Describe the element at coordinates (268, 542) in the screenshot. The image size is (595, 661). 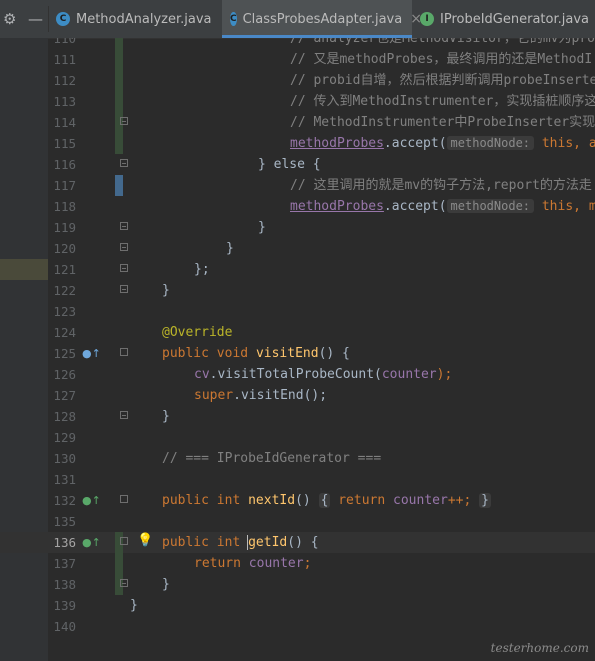
I see `method-name: getId` at that location.